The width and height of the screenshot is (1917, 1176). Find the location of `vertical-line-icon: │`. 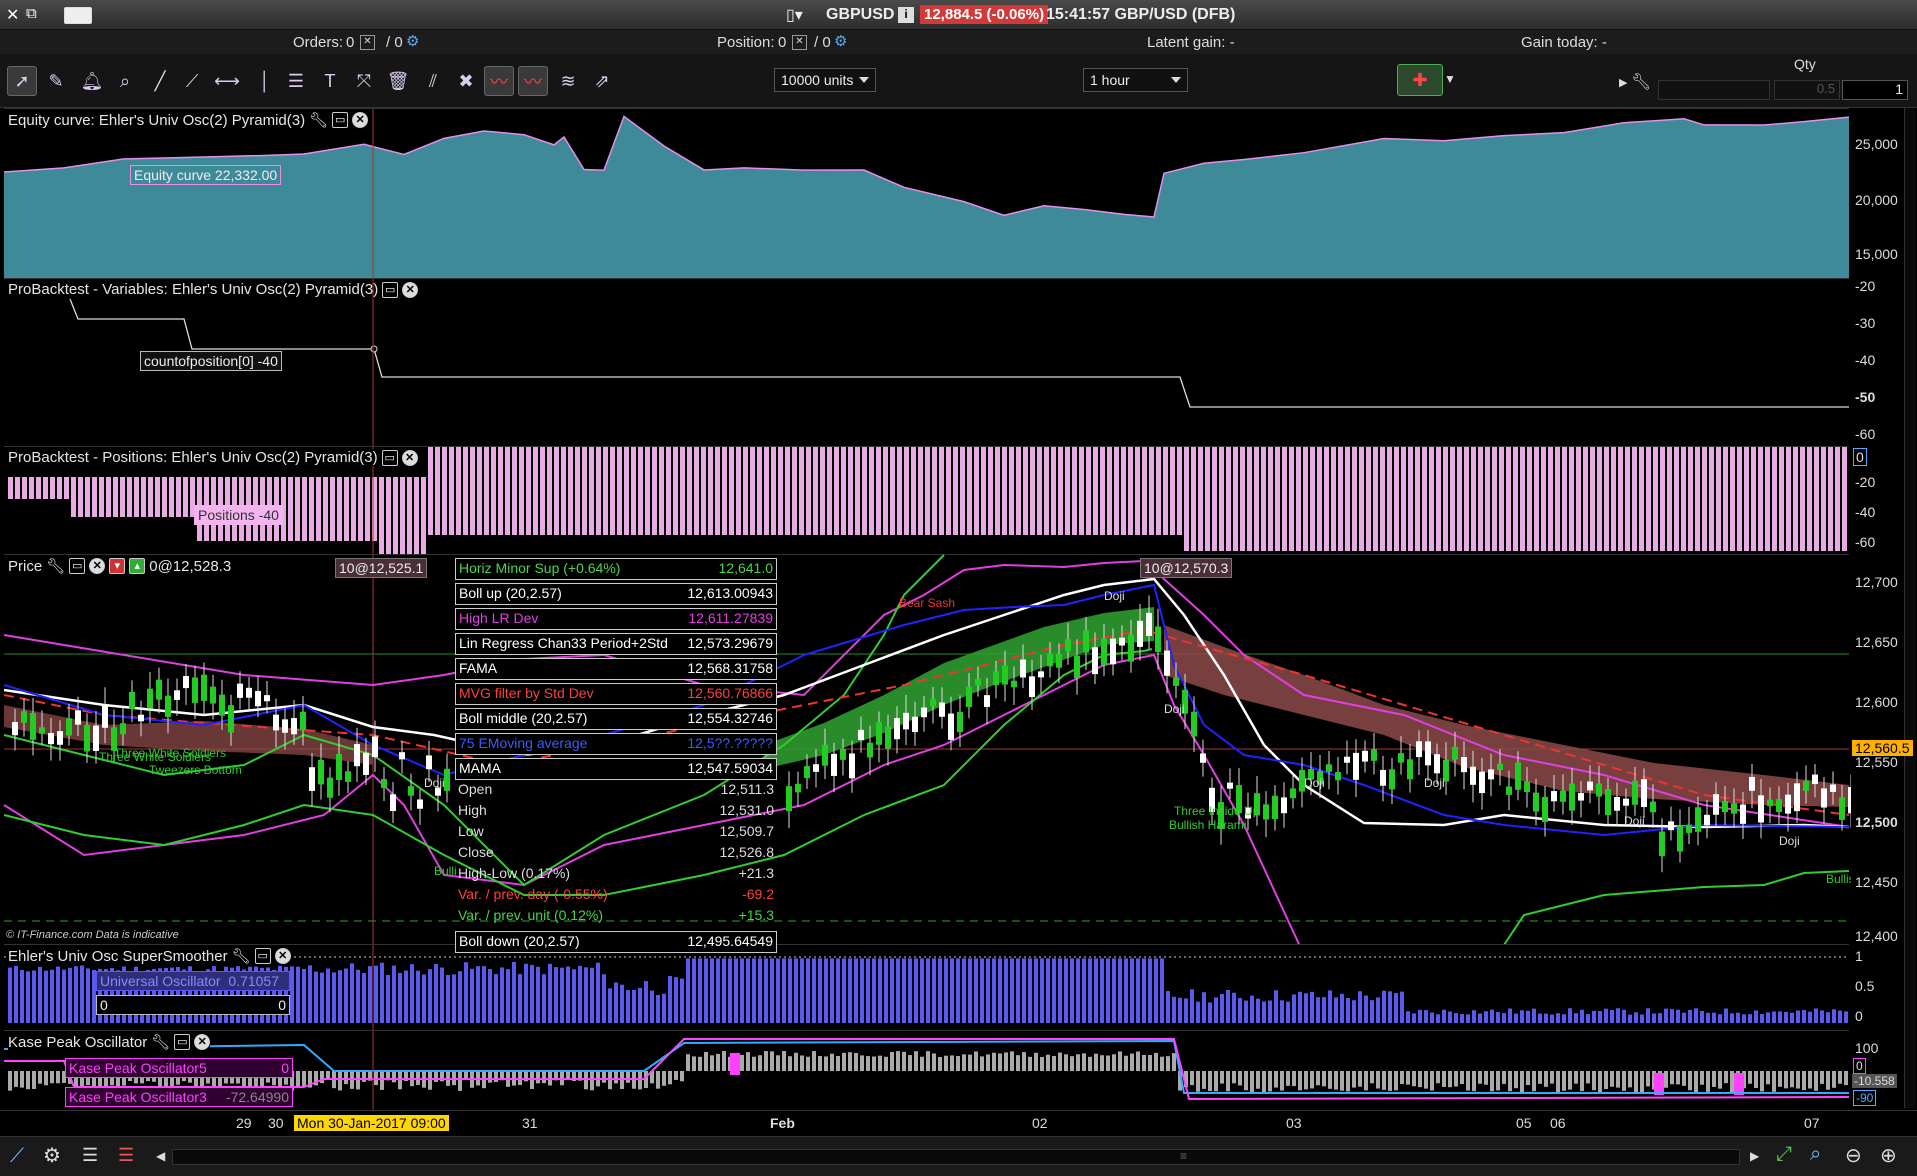

vertical-line-icon: │ is located at coordinates (265, 81).